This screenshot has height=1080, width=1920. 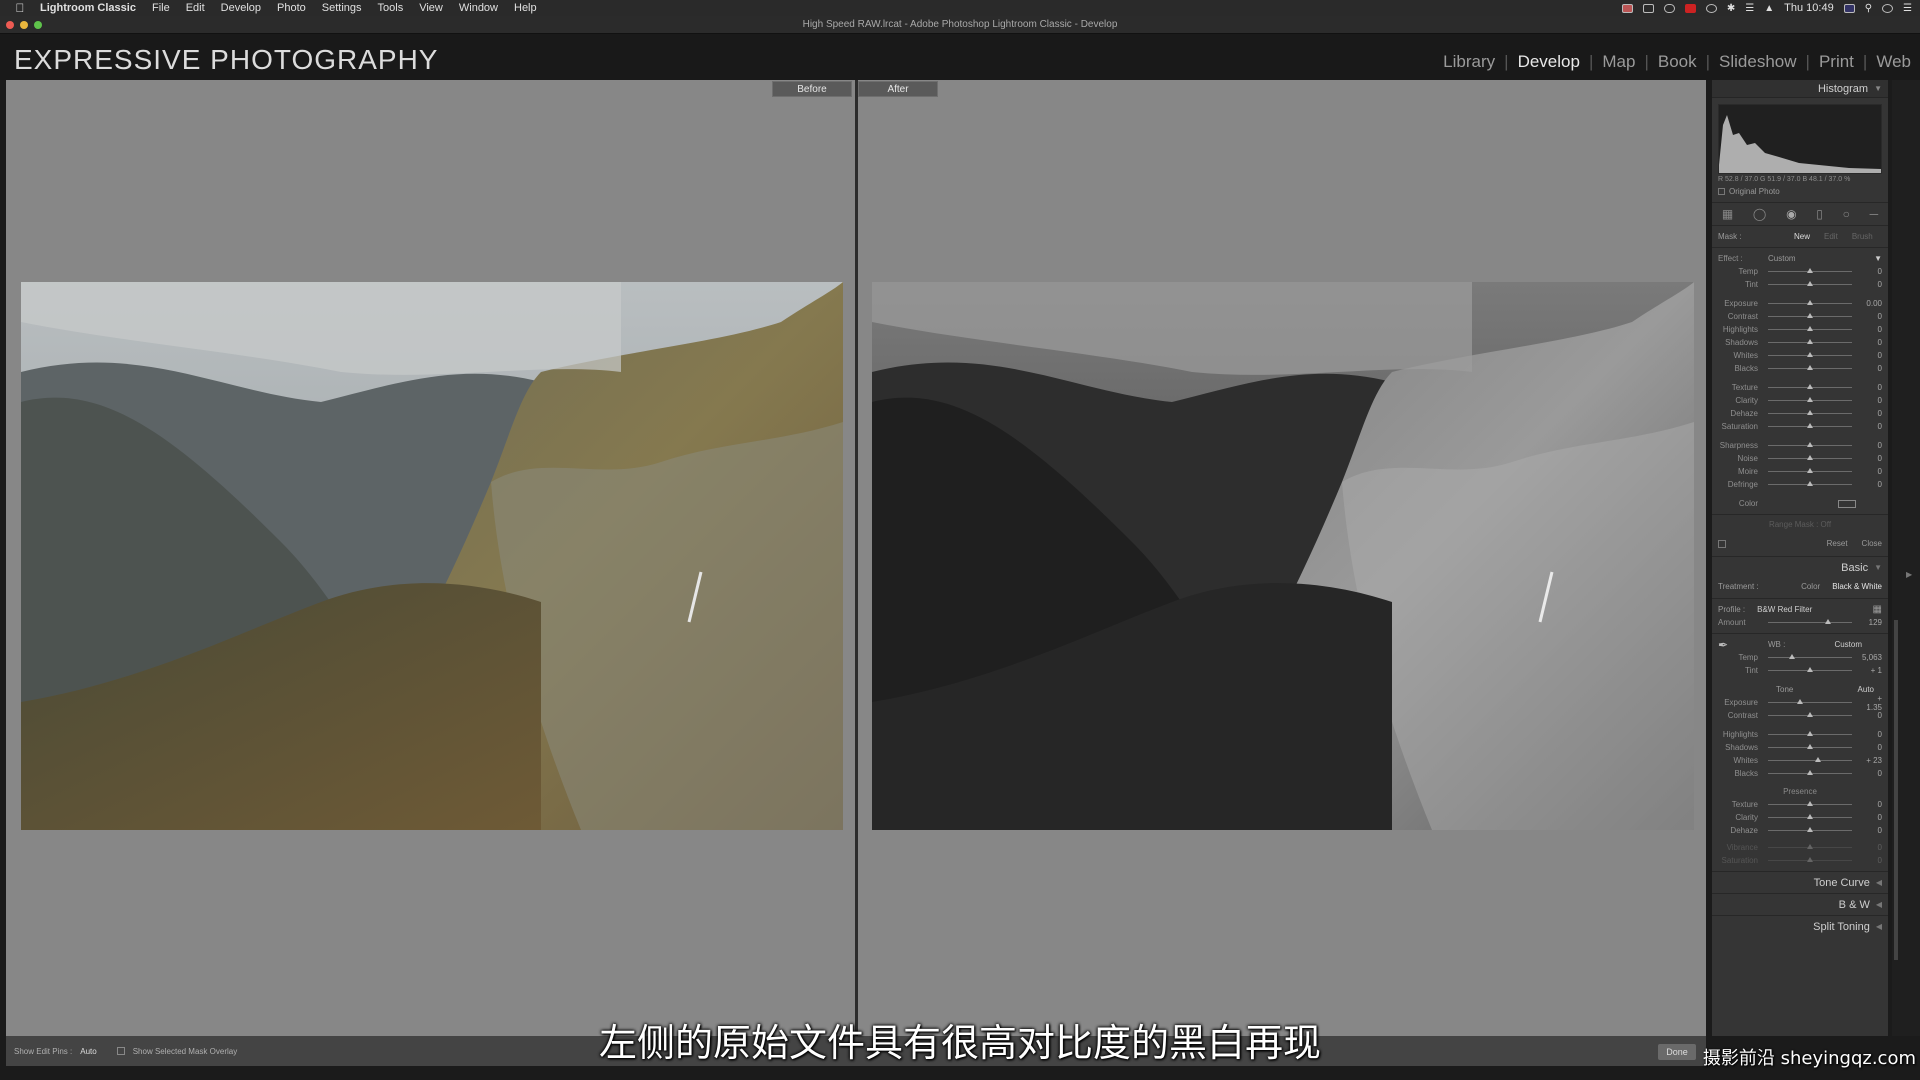 I want to click on original-photo-checkbox, so click(x=1721, y=191).